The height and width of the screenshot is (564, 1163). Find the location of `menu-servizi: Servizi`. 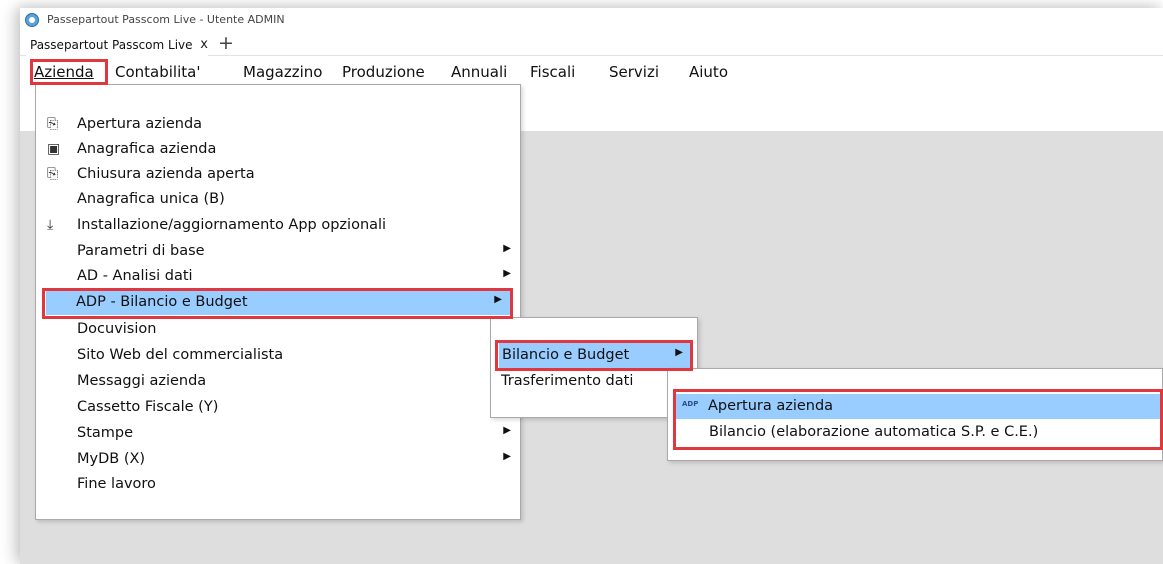

menu-servizi: Servizi is located at coordinates (634, 72).